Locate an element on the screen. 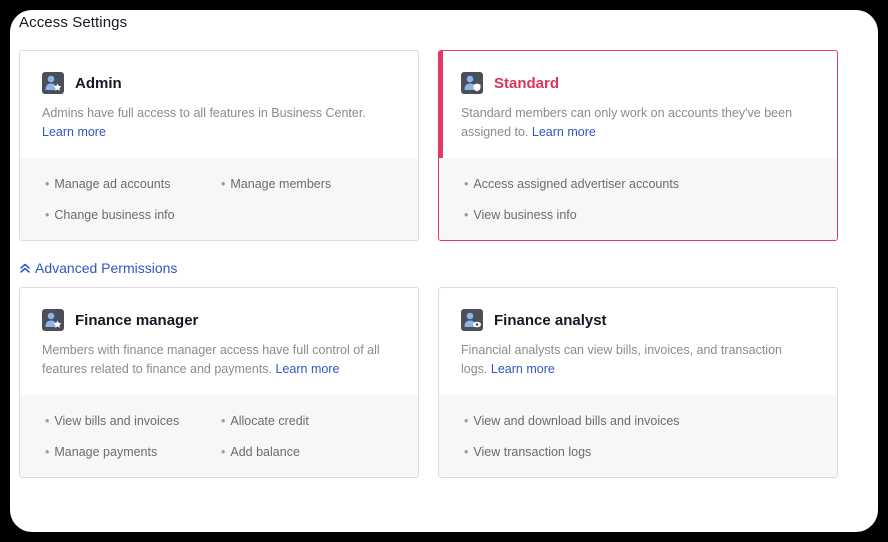 This screenshot has height=542, width=888. card-header: Standard is located at coordinates (510, 83).